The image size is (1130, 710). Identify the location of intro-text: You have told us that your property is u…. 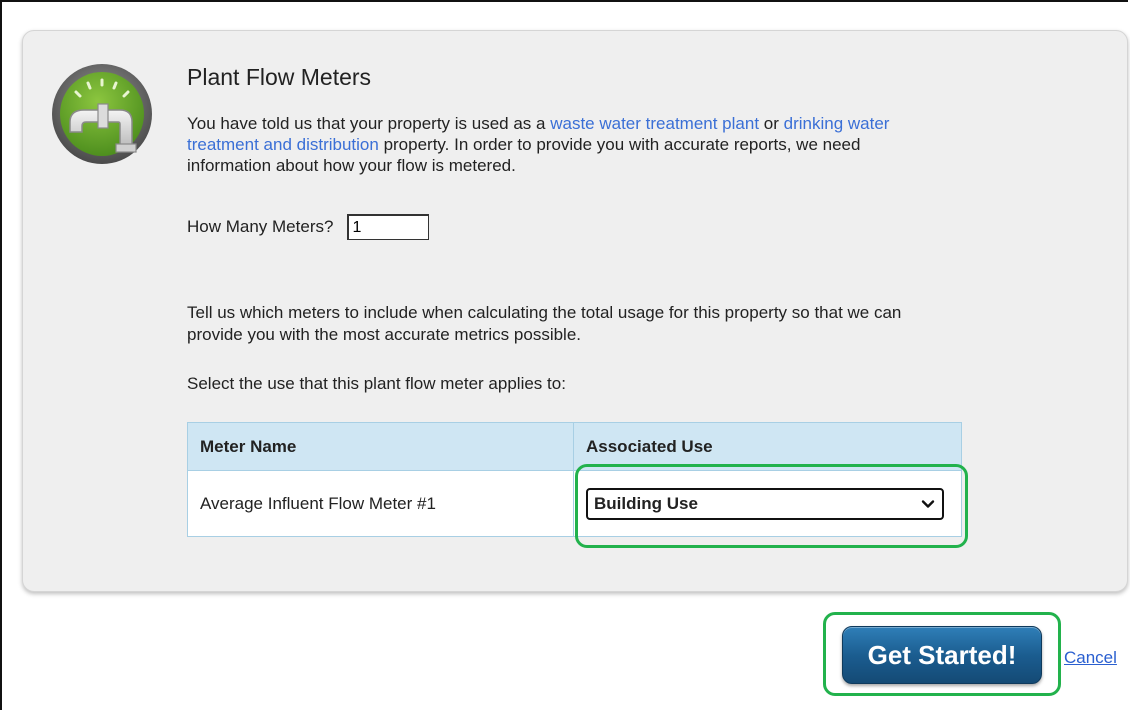
(567, 144).